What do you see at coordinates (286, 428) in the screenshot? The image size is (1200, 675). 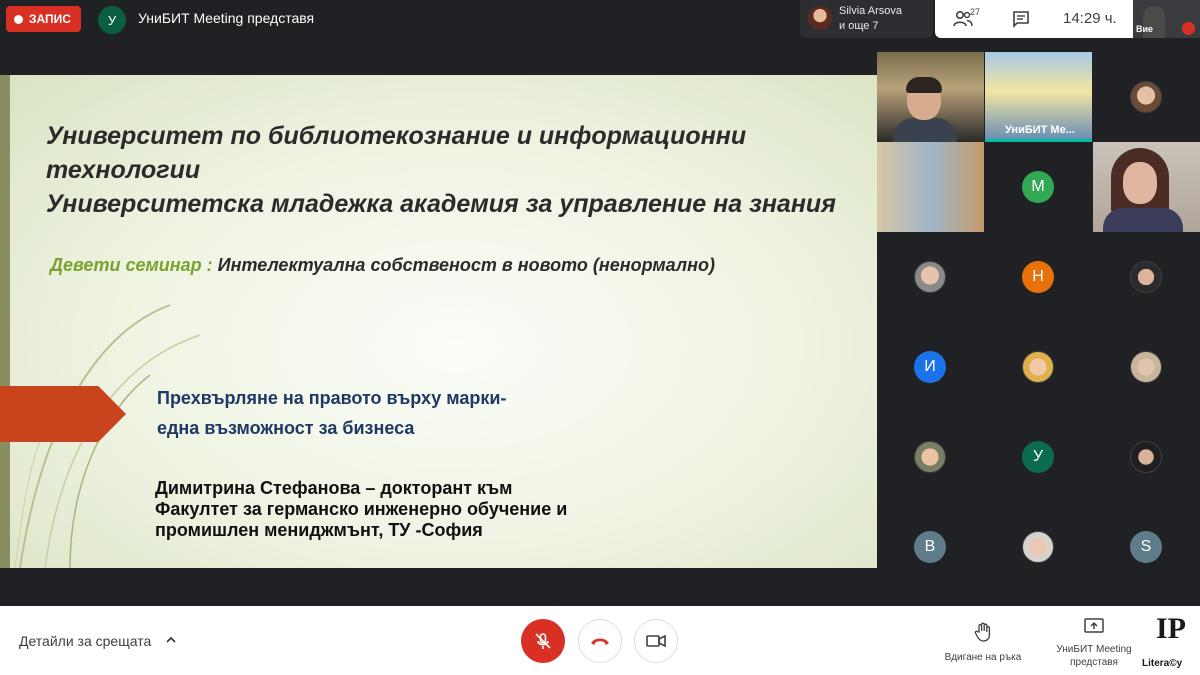 I see `topic-line2: една възможност за бизнеса` at bounding box center [286, 428].